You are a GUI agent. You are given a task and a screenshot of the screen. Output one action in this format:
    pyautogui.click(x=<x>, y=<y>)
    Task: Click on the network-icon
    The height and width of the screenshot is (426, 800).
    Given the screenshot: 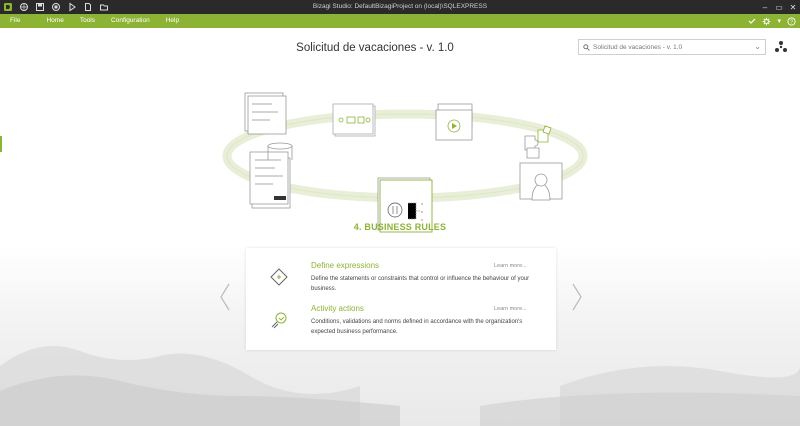 What is the action you would take?
    pyautogui.click(x=781, y=47)
    